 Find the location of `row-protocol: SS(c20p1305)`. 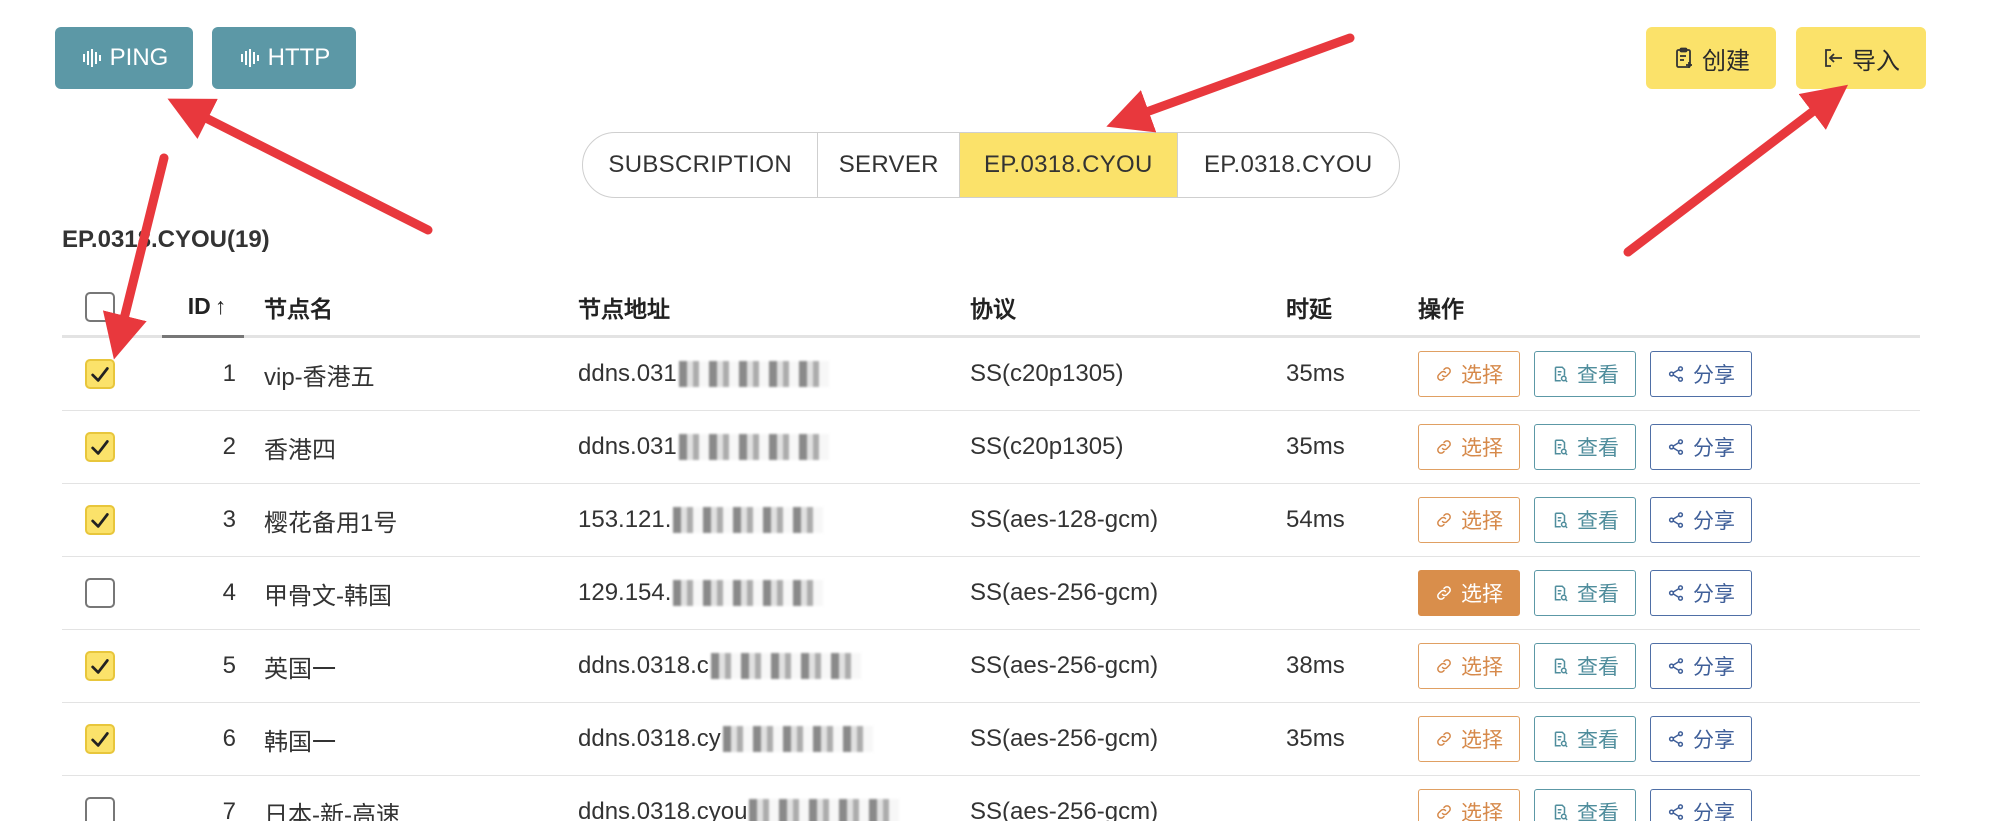

row-protocol: SS(c20p1305) is located at coordinates (1047, 446).